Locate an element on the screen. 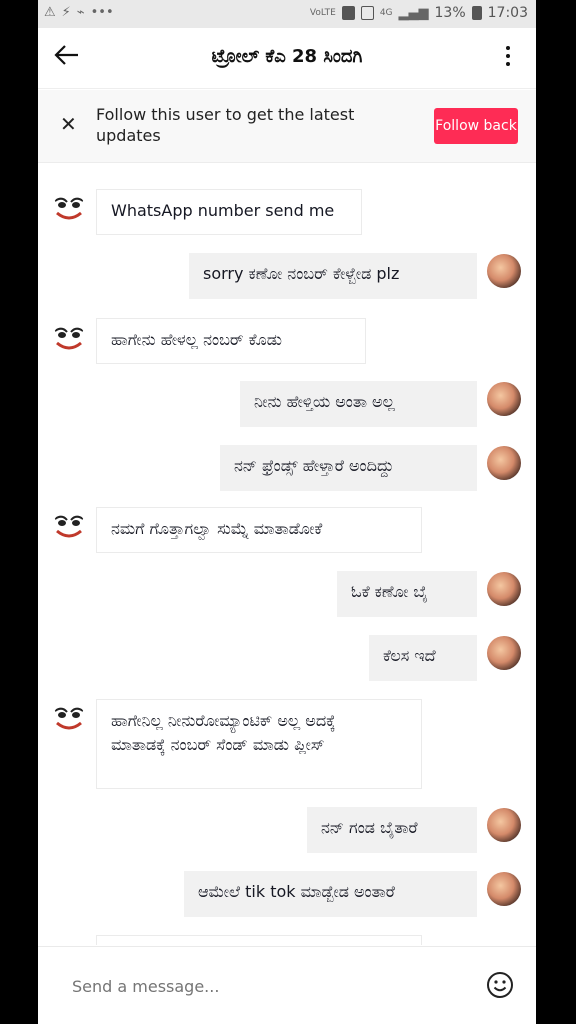 Image resolution: width=576 pixels, height=1024 pixels. message-input is located at coordinates (262, 986).